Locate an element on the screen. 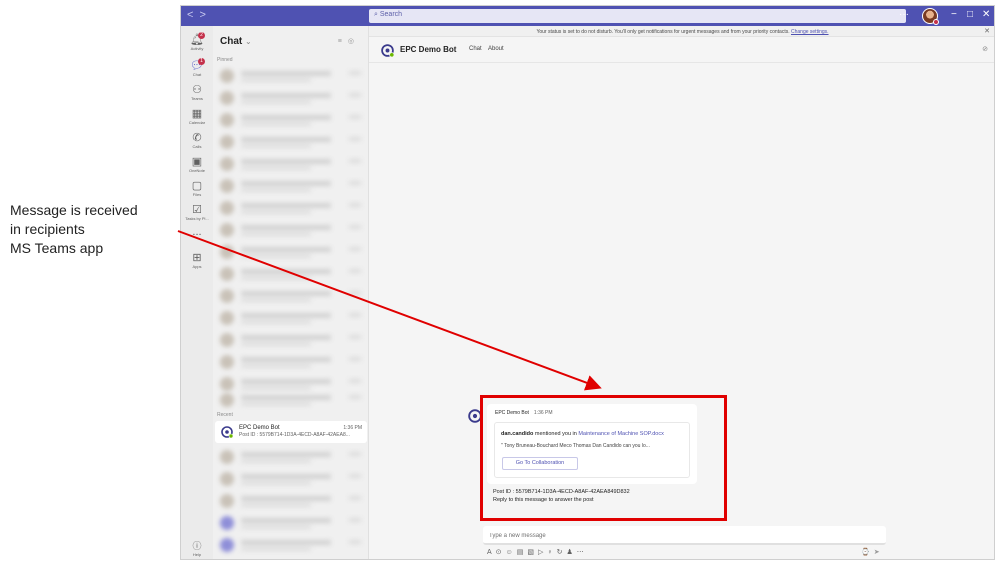 This screenshot has width=1000, height=563. tasks-icon: ☑ is located at coordinates (197, 210).